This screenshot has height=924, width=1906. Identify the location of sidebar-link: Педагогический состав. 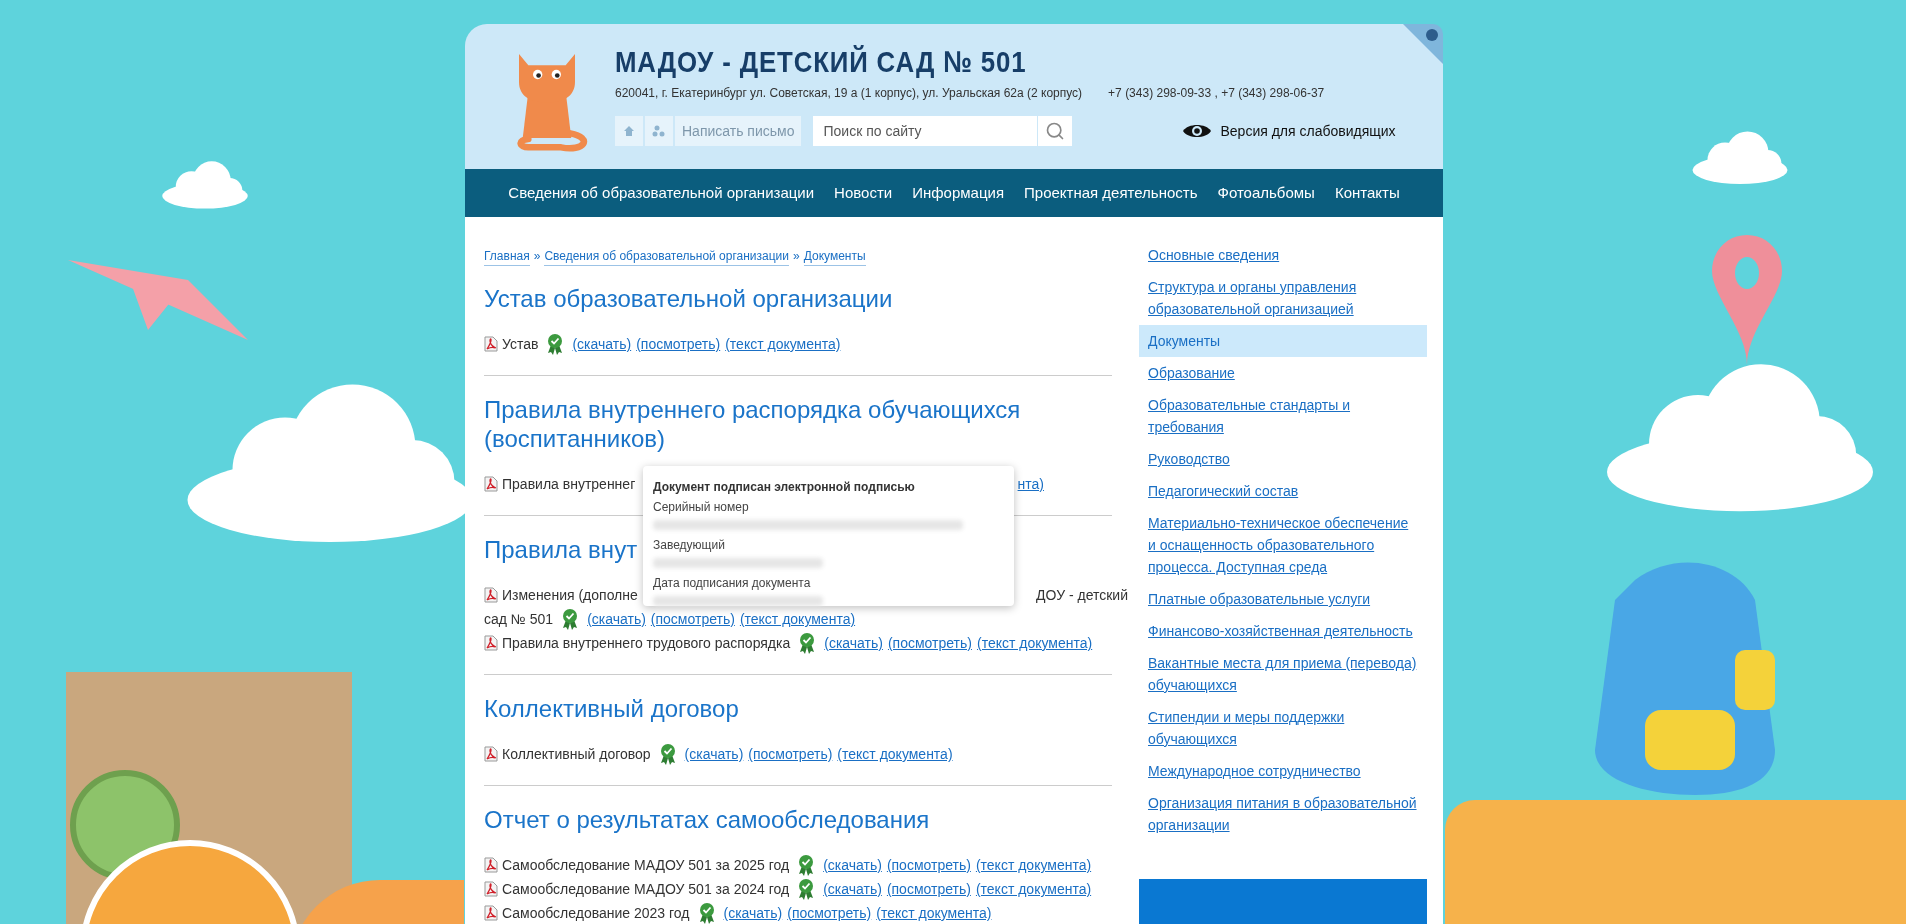
(1283, 491).